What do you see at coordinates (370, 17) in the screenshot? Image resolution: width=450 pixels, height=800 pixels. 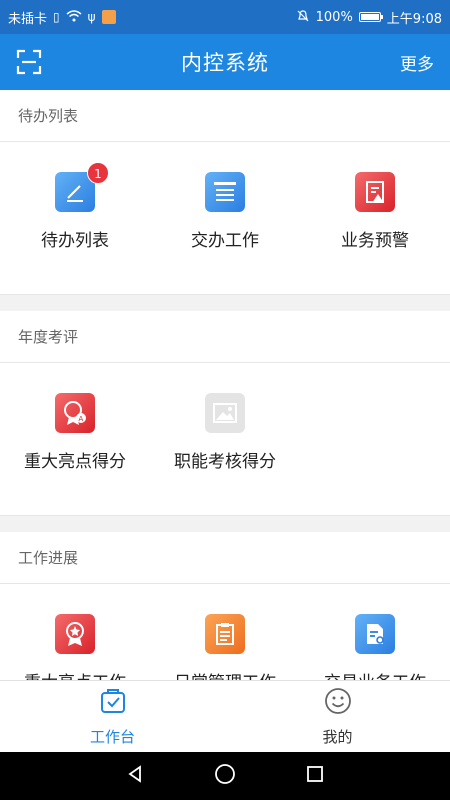 I see `battery-icon` at bounding box center [370, 17].